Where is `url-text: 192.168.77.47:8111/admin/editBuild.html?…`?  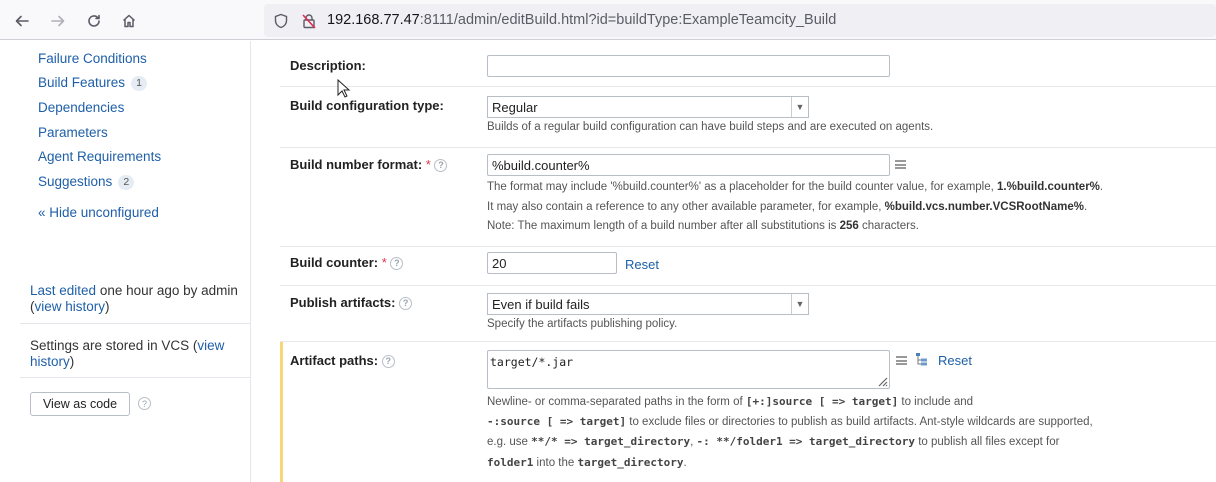
url-text: 192.168.77.47:8111/admin/editBuild.html?… is located at coordinates (581, 20).